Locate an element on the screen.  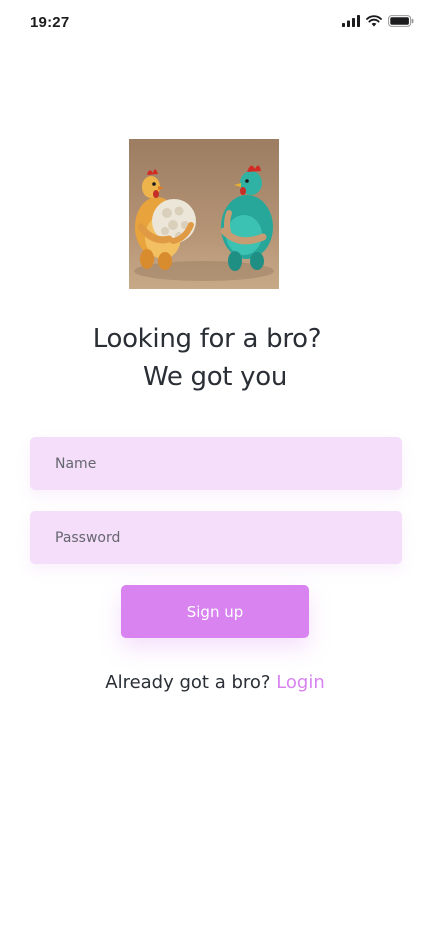
page-title: Looking for a bro? We got you is located at coordinates (215, 358).